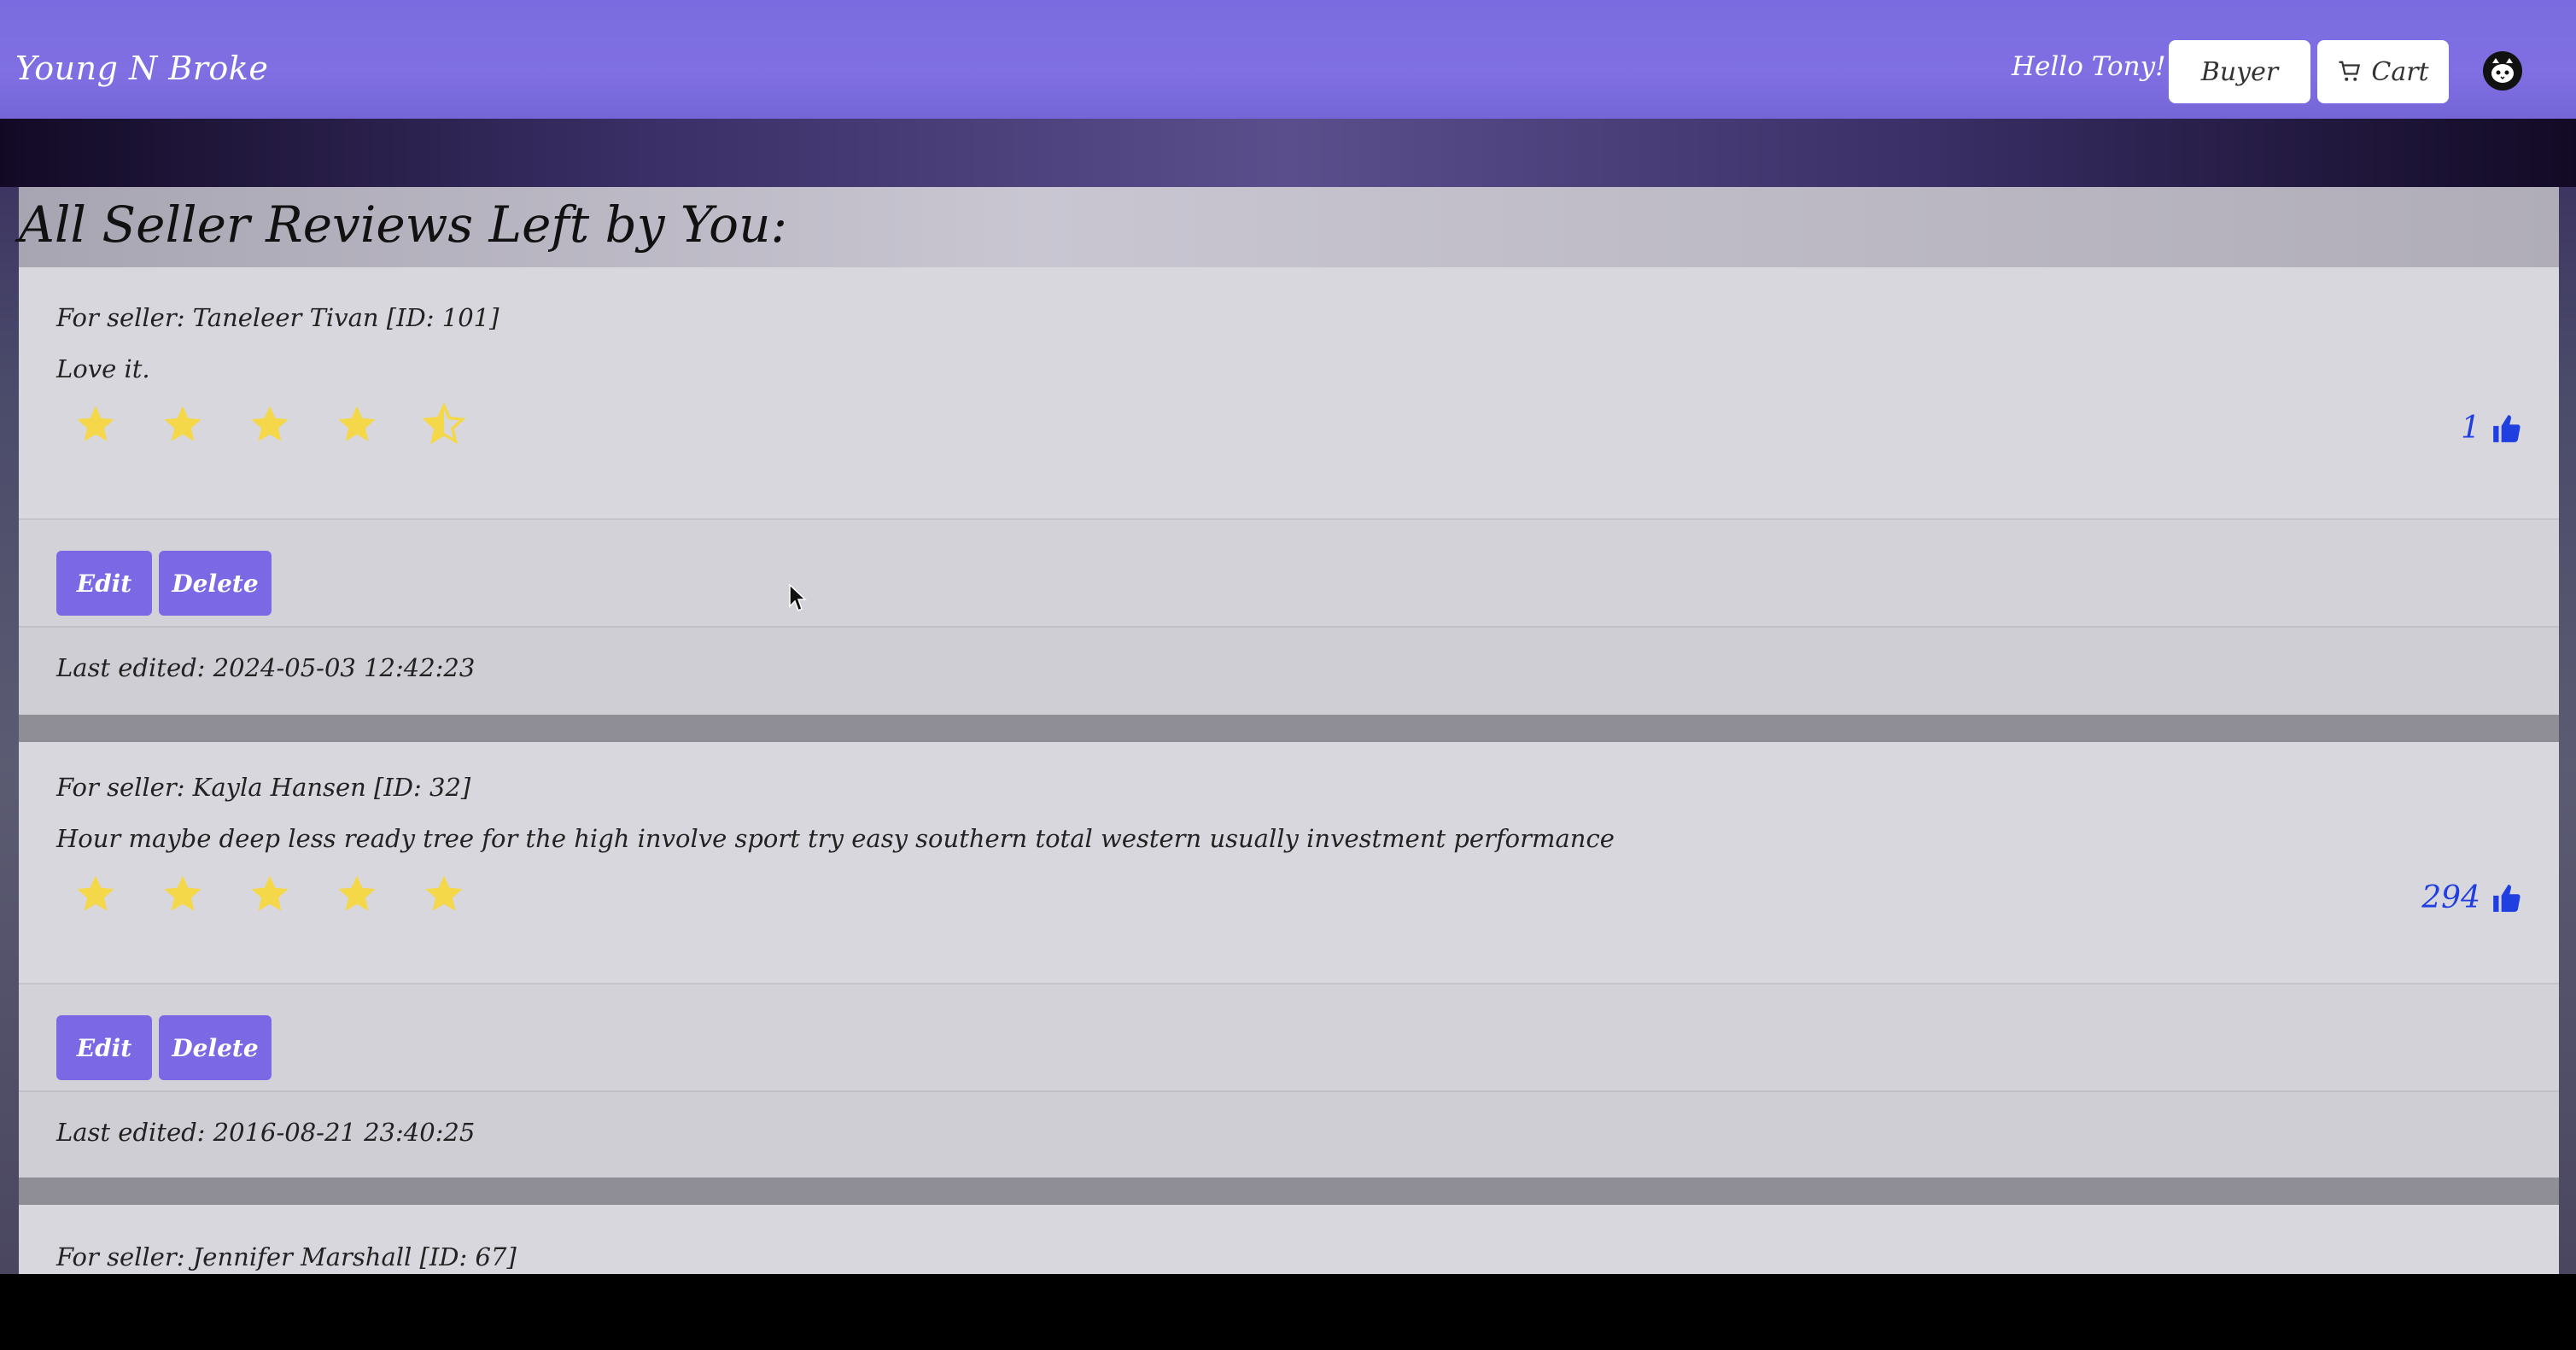  I want to click on screen-bottom-bar, so click(1288, 1312).